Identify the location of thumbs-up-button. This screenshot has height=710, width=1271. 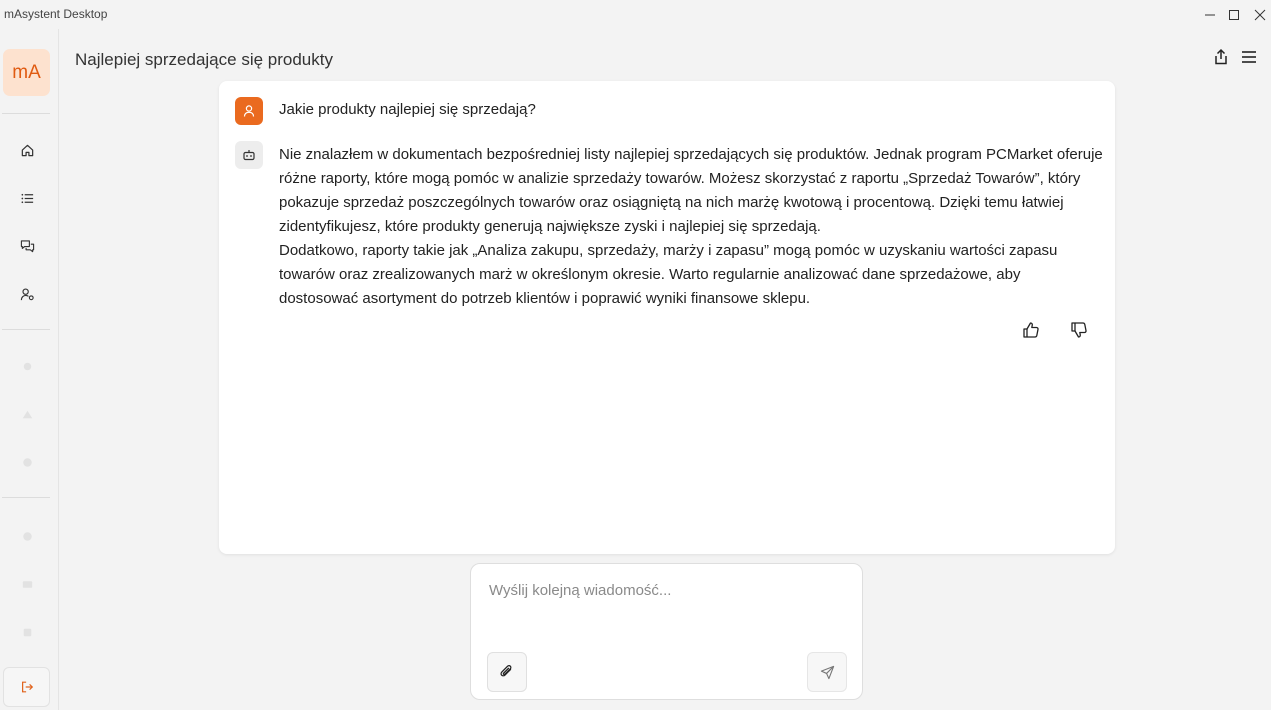
(1031, 330).